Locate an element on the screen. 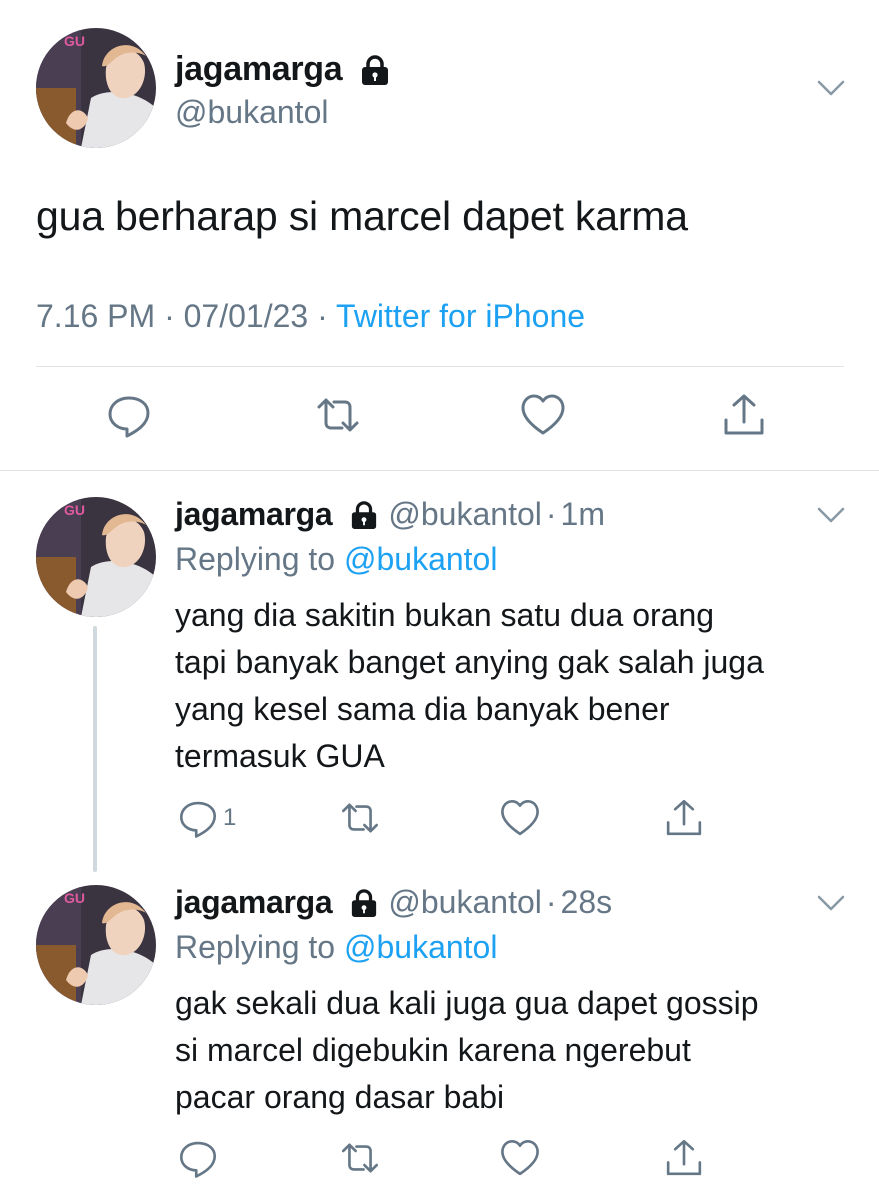 Image resolution: width=879 pixels, height=1200 pixels. author-row: jagamarga is located at coordinates (282, 69).